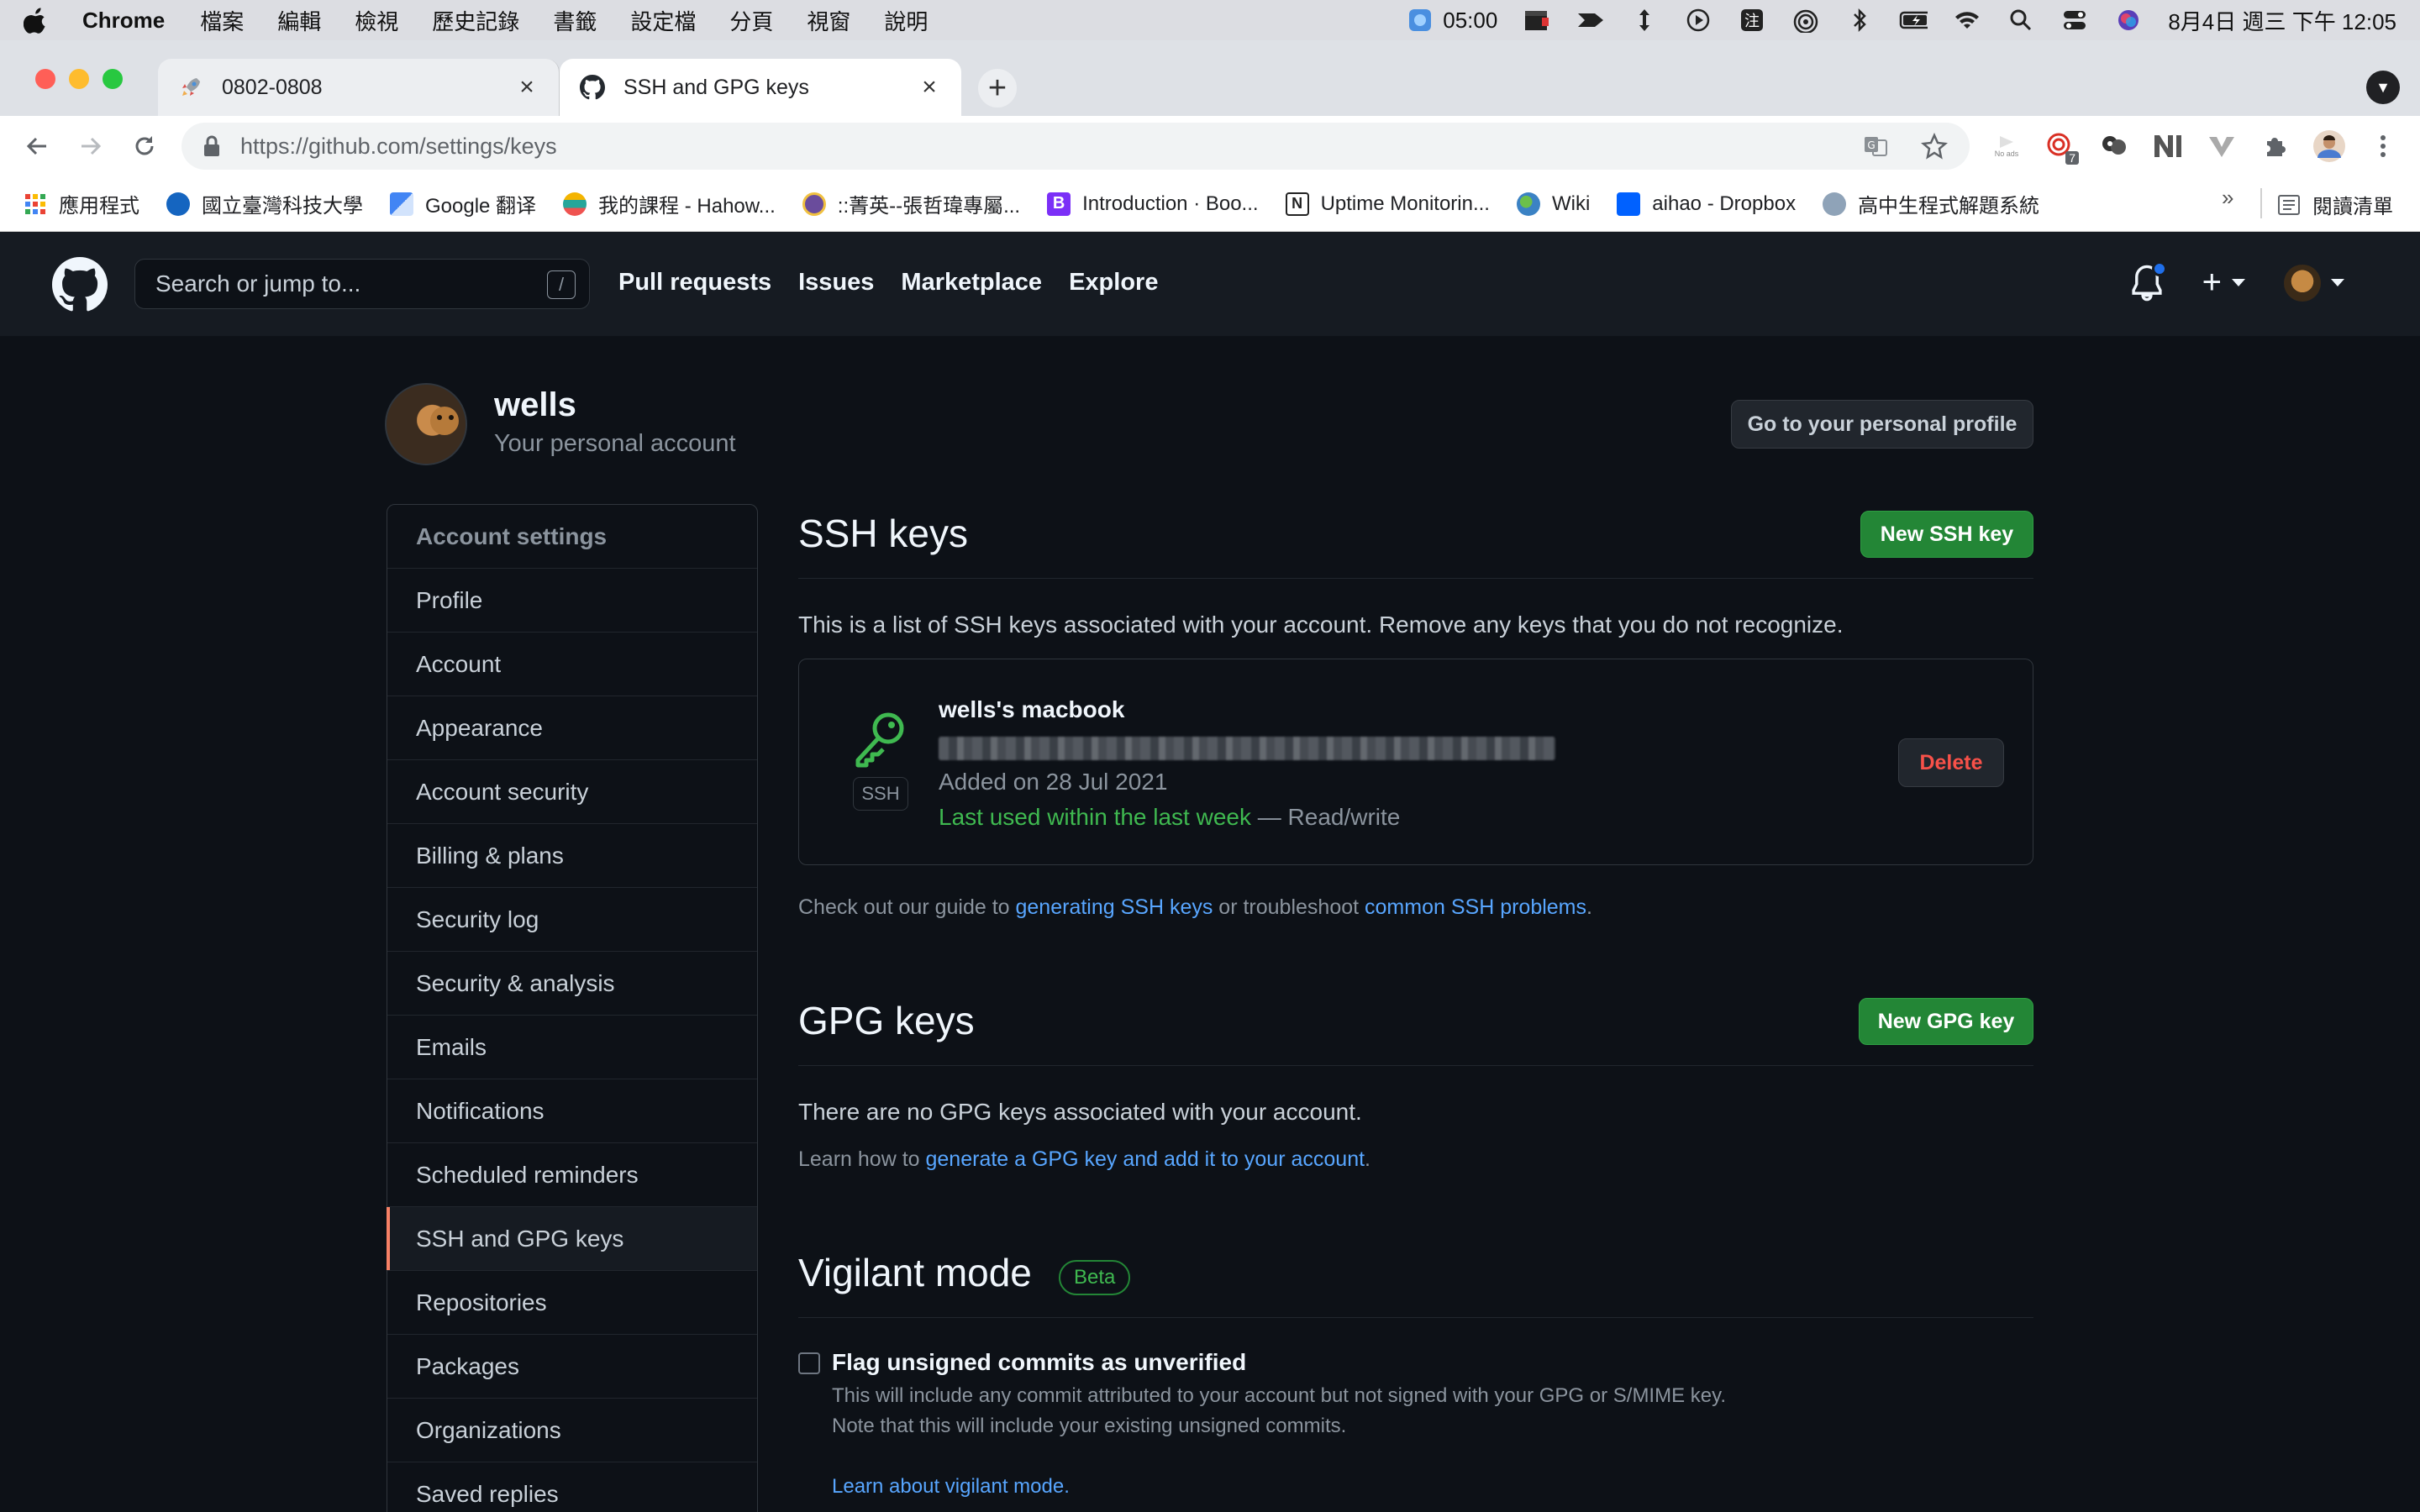 This screenshot has width=2420, height=1512. What do you see at coordinates (572, 601) in the screenshot?
I see `sidebar-item-profile: Profile` at bounding box center [572, 601].